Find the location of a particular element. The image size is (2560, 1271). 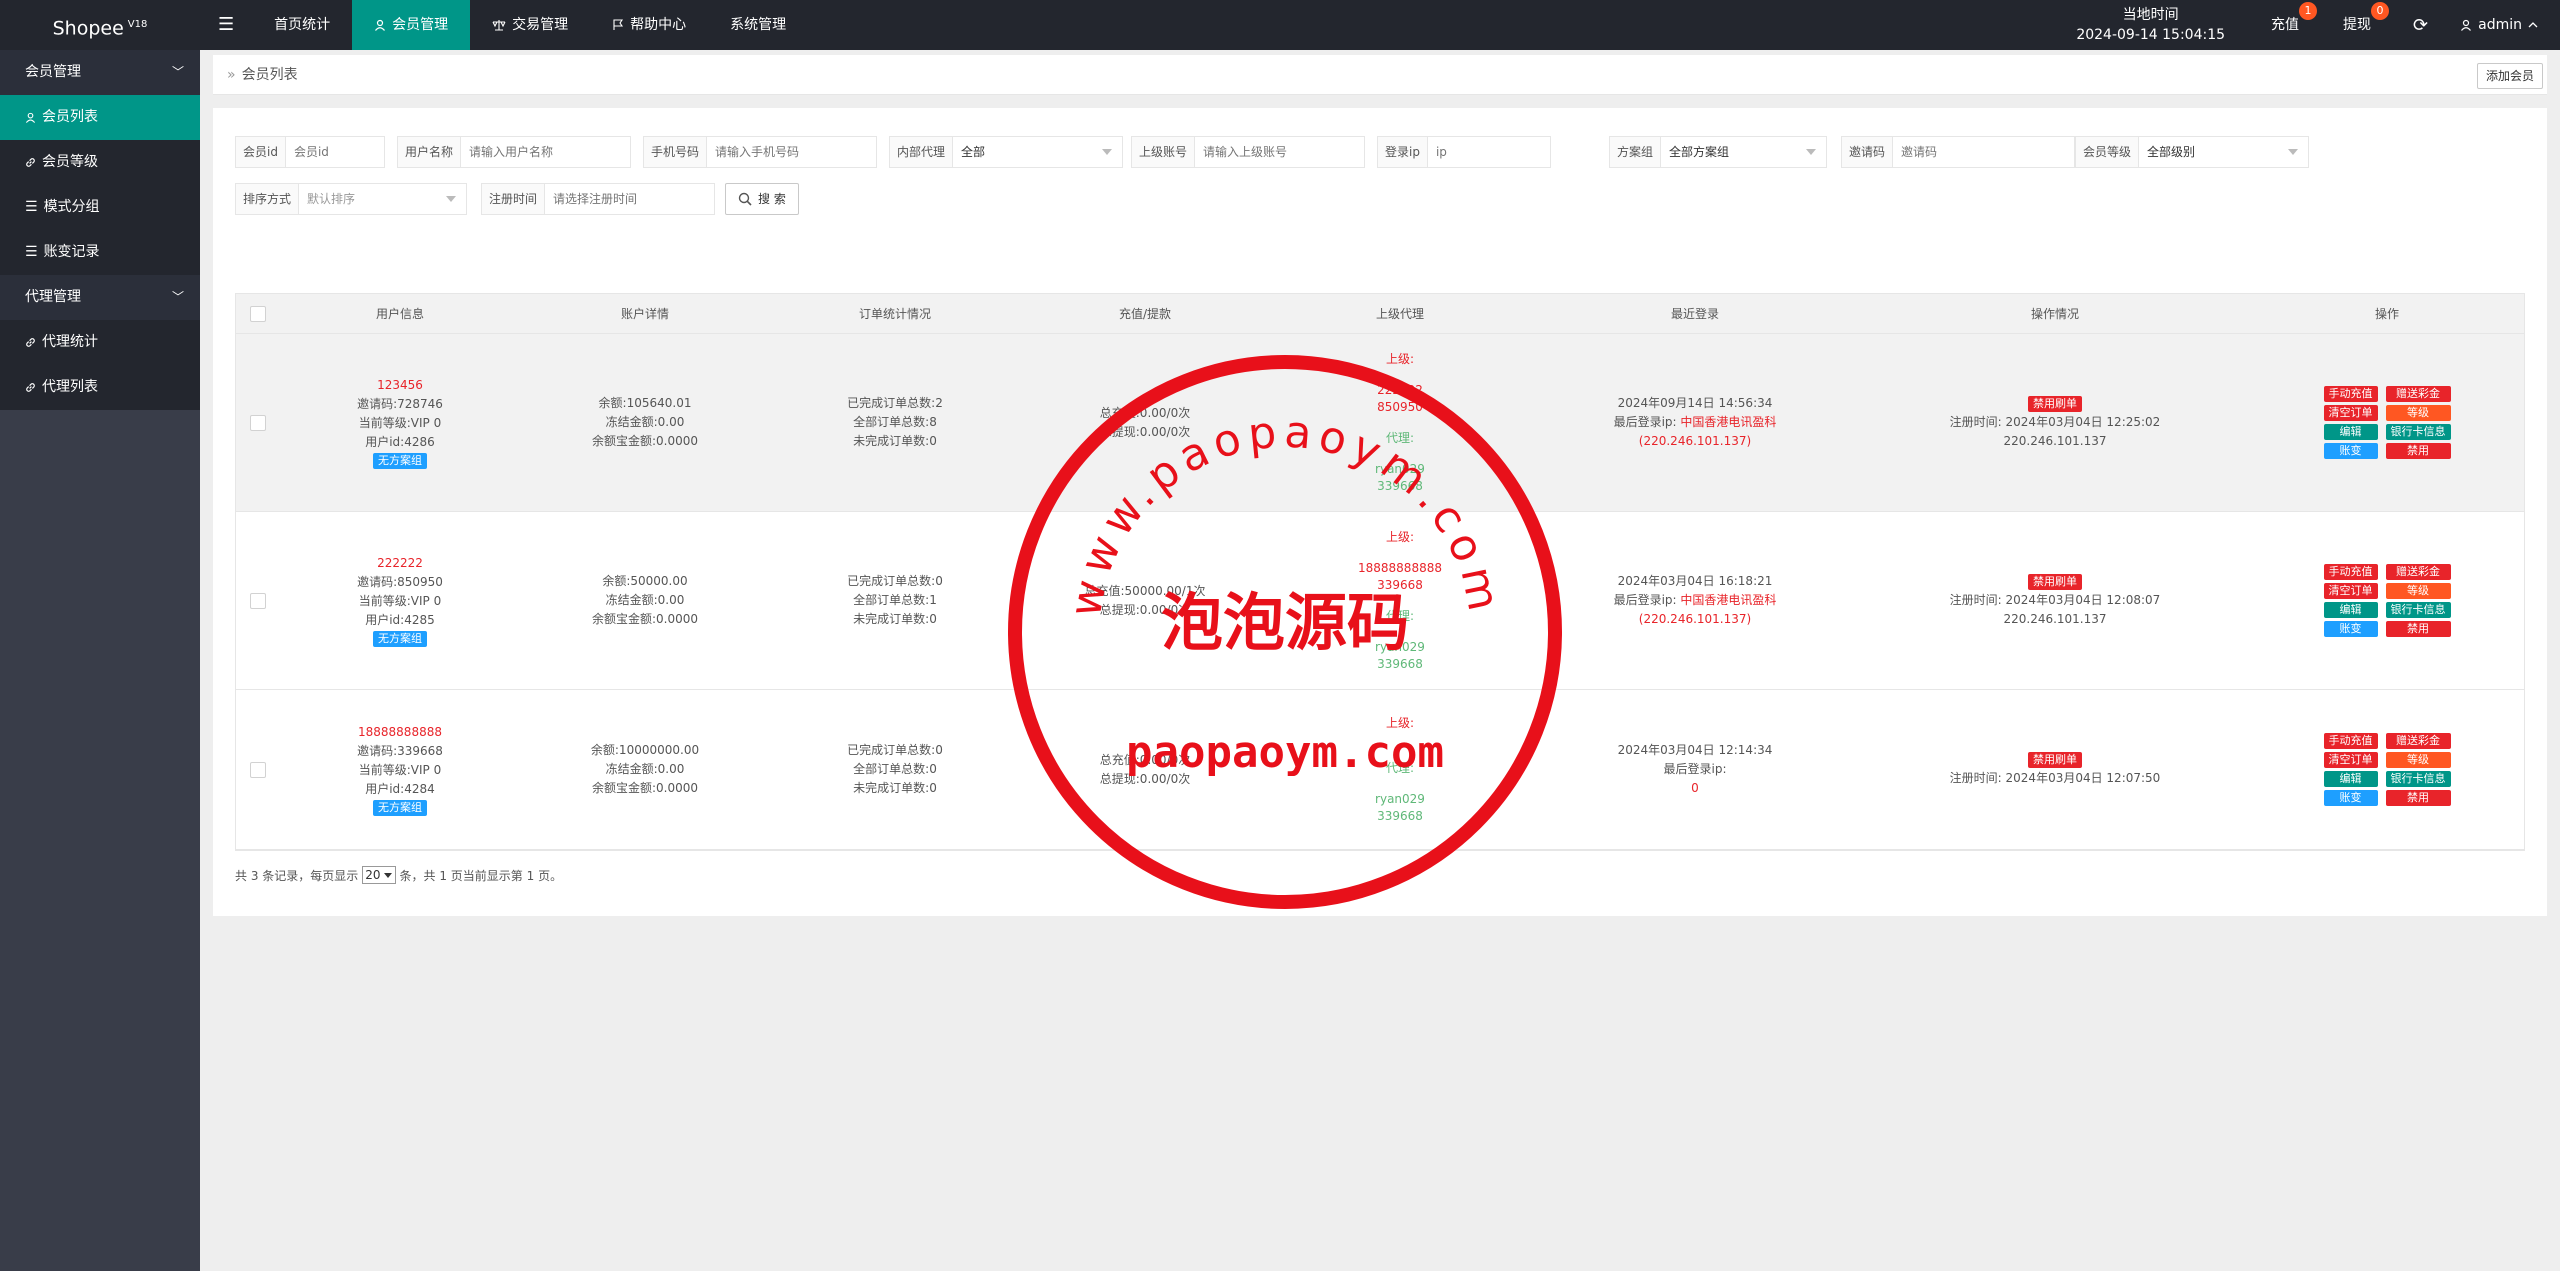

topnav-item-system: 系统管理 is located at coordinates (758, 25).